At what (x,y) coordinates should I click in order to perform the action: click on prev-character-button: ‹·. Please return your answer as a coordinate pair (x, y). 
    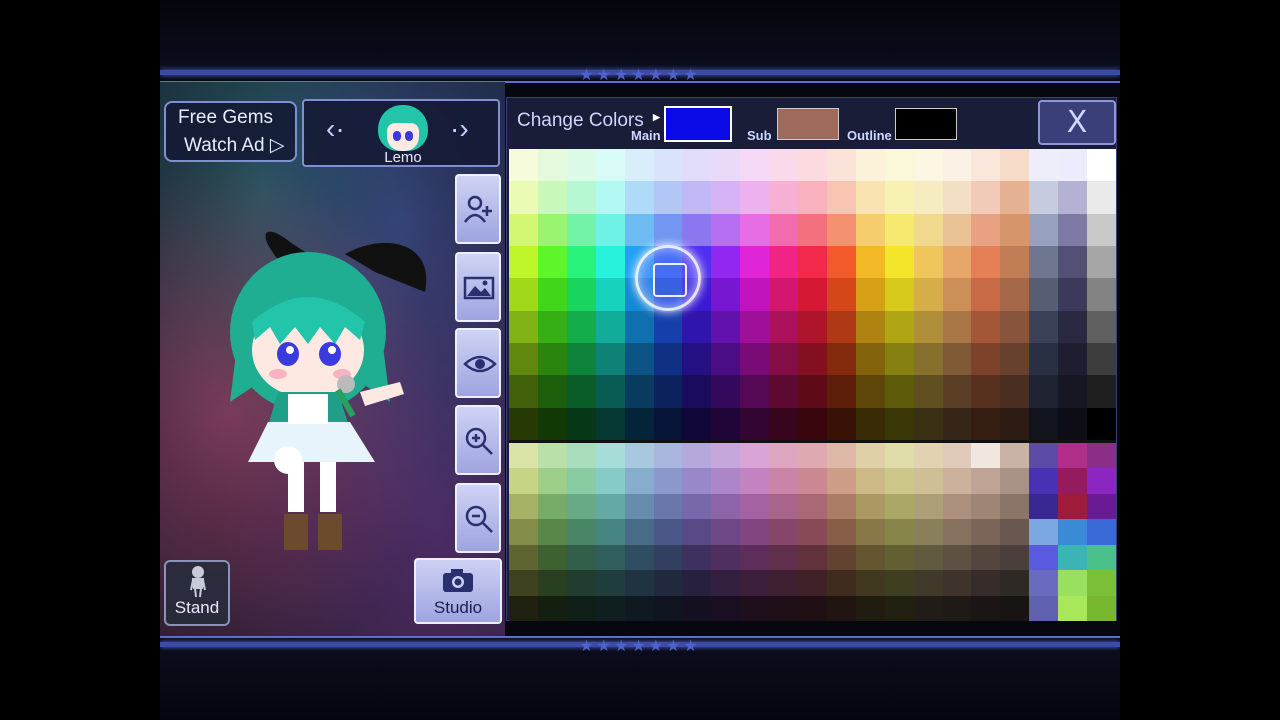
    Looking at the image, I should click on (335, 129).